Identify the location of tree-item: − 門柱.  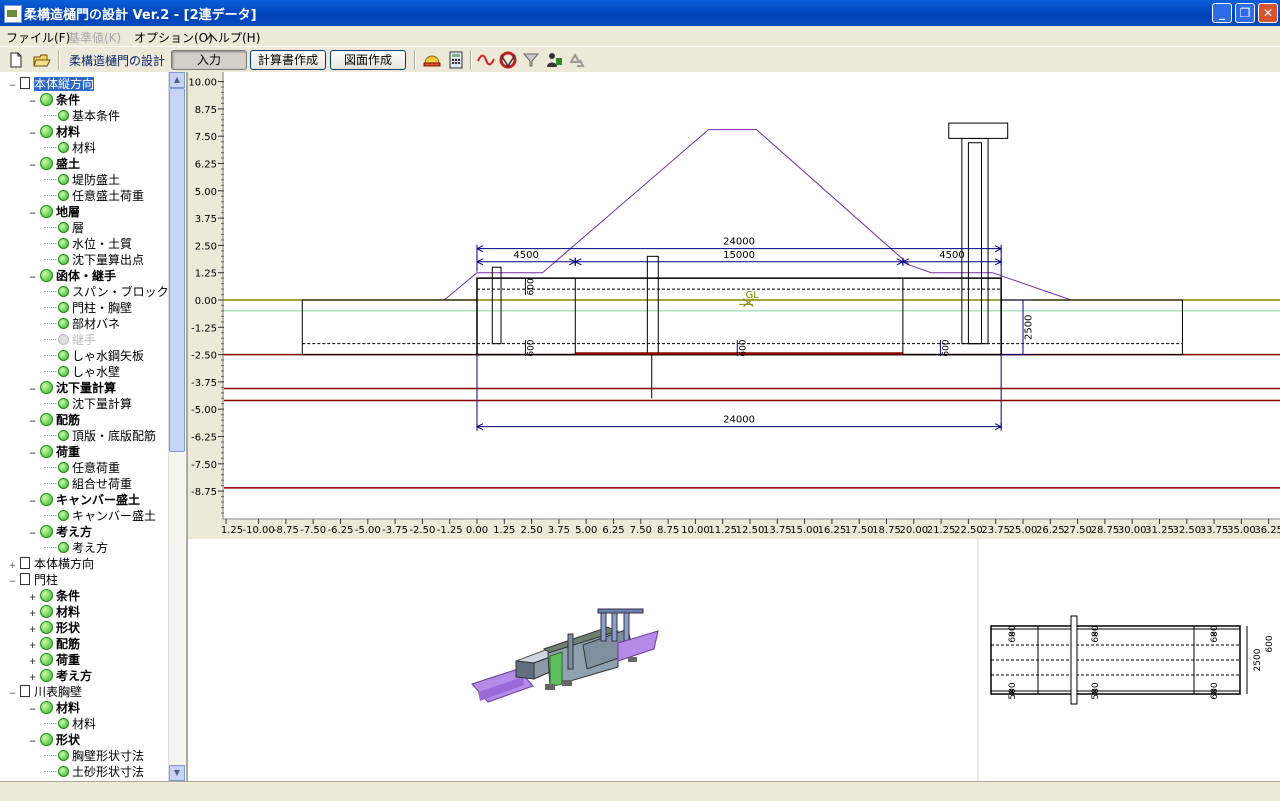
(33, 579).